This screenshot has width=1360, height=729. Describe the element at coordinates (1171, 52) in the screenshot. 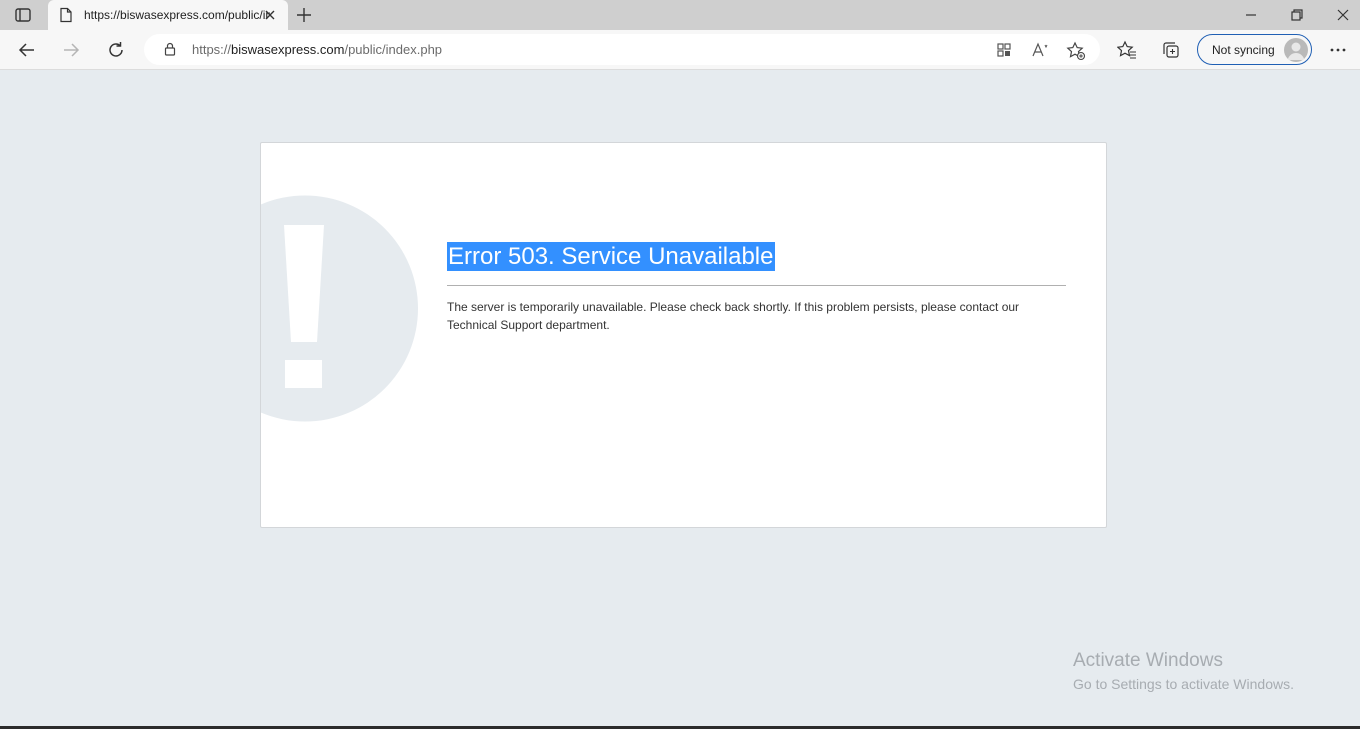

I see `collections-icon` at that location.